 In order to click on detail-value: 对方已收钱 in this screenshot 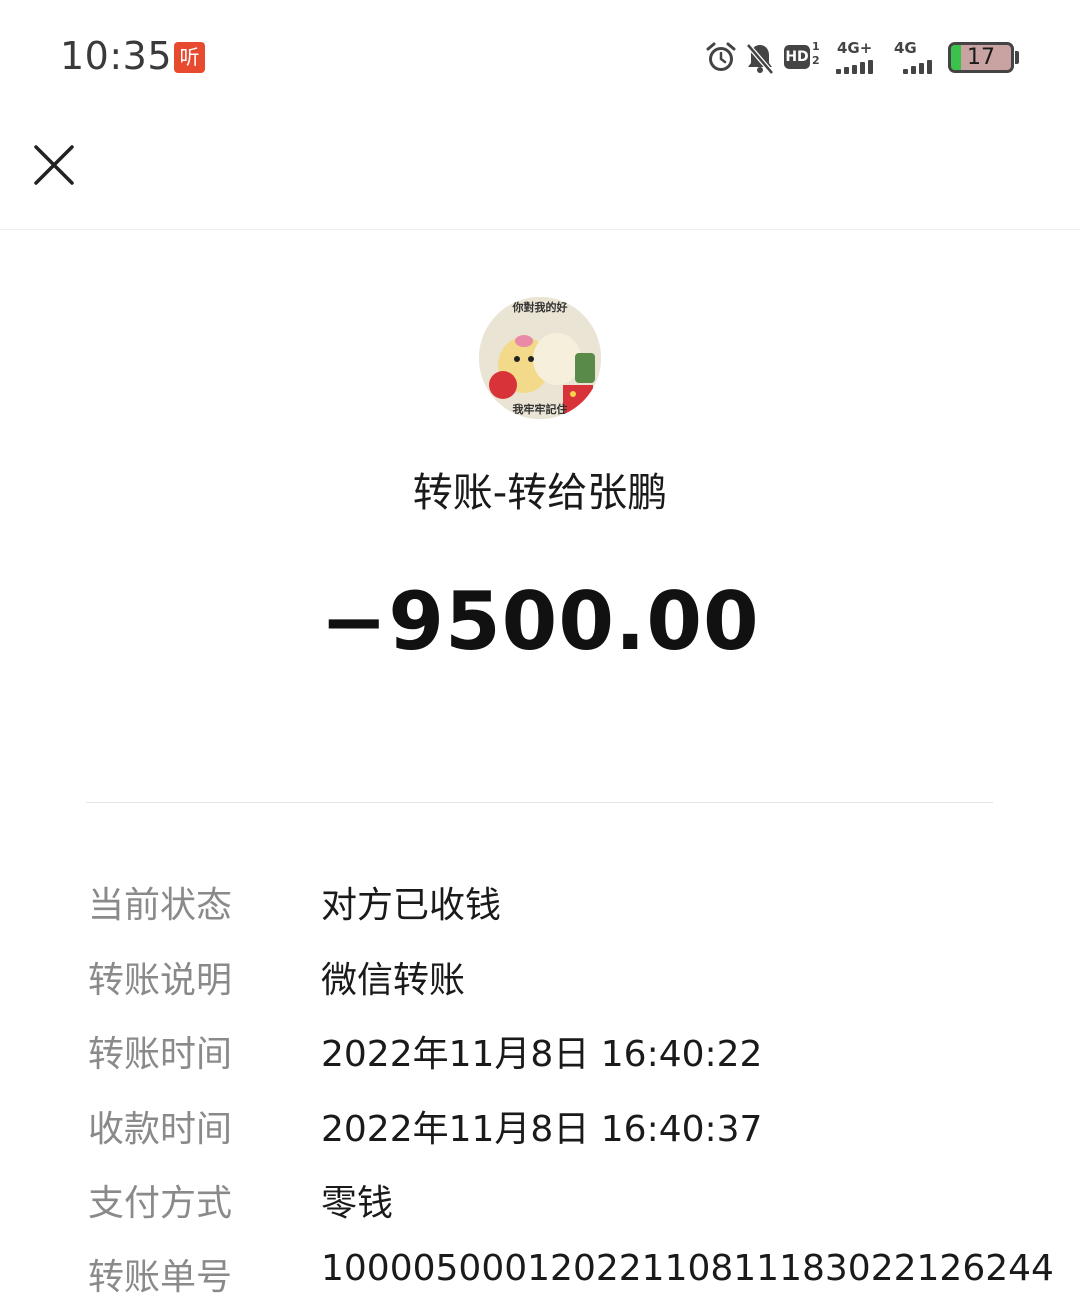, I will do `click(411, 905)`.